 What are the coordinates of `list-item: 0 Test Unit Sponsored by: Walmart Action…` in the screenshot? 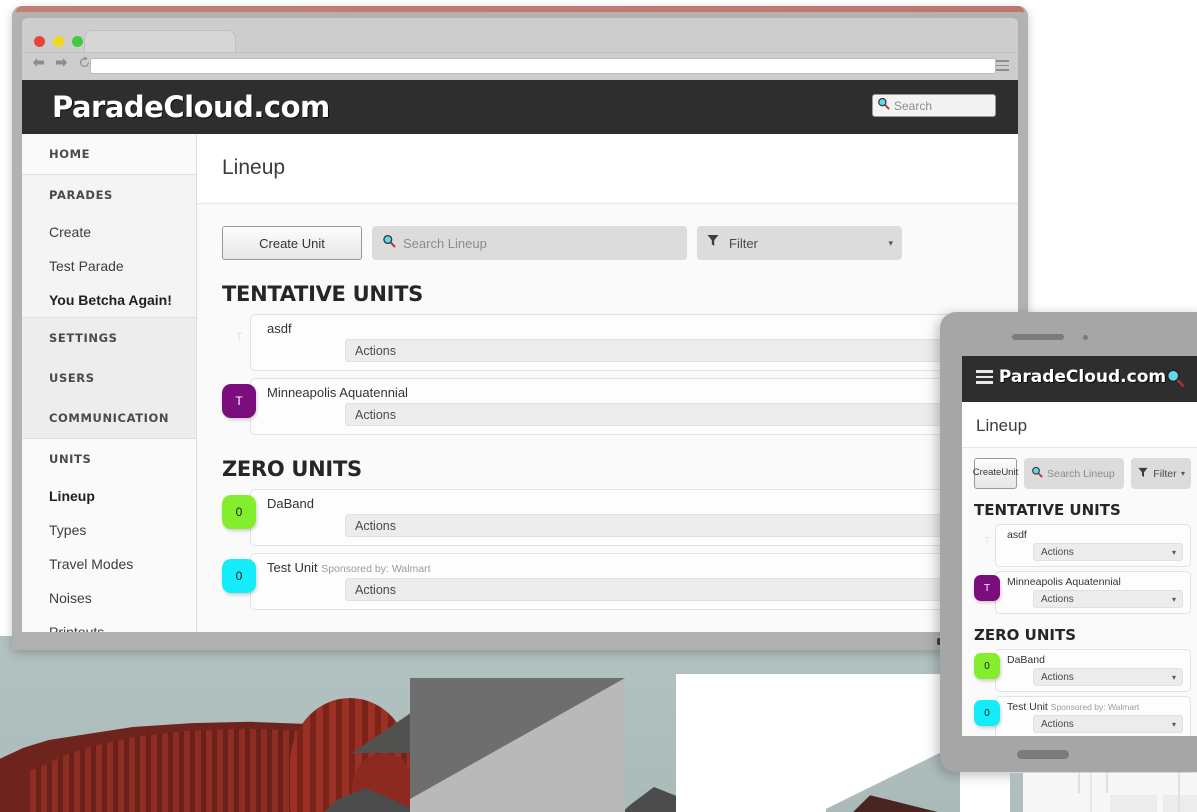 It's located at (1082, 716).